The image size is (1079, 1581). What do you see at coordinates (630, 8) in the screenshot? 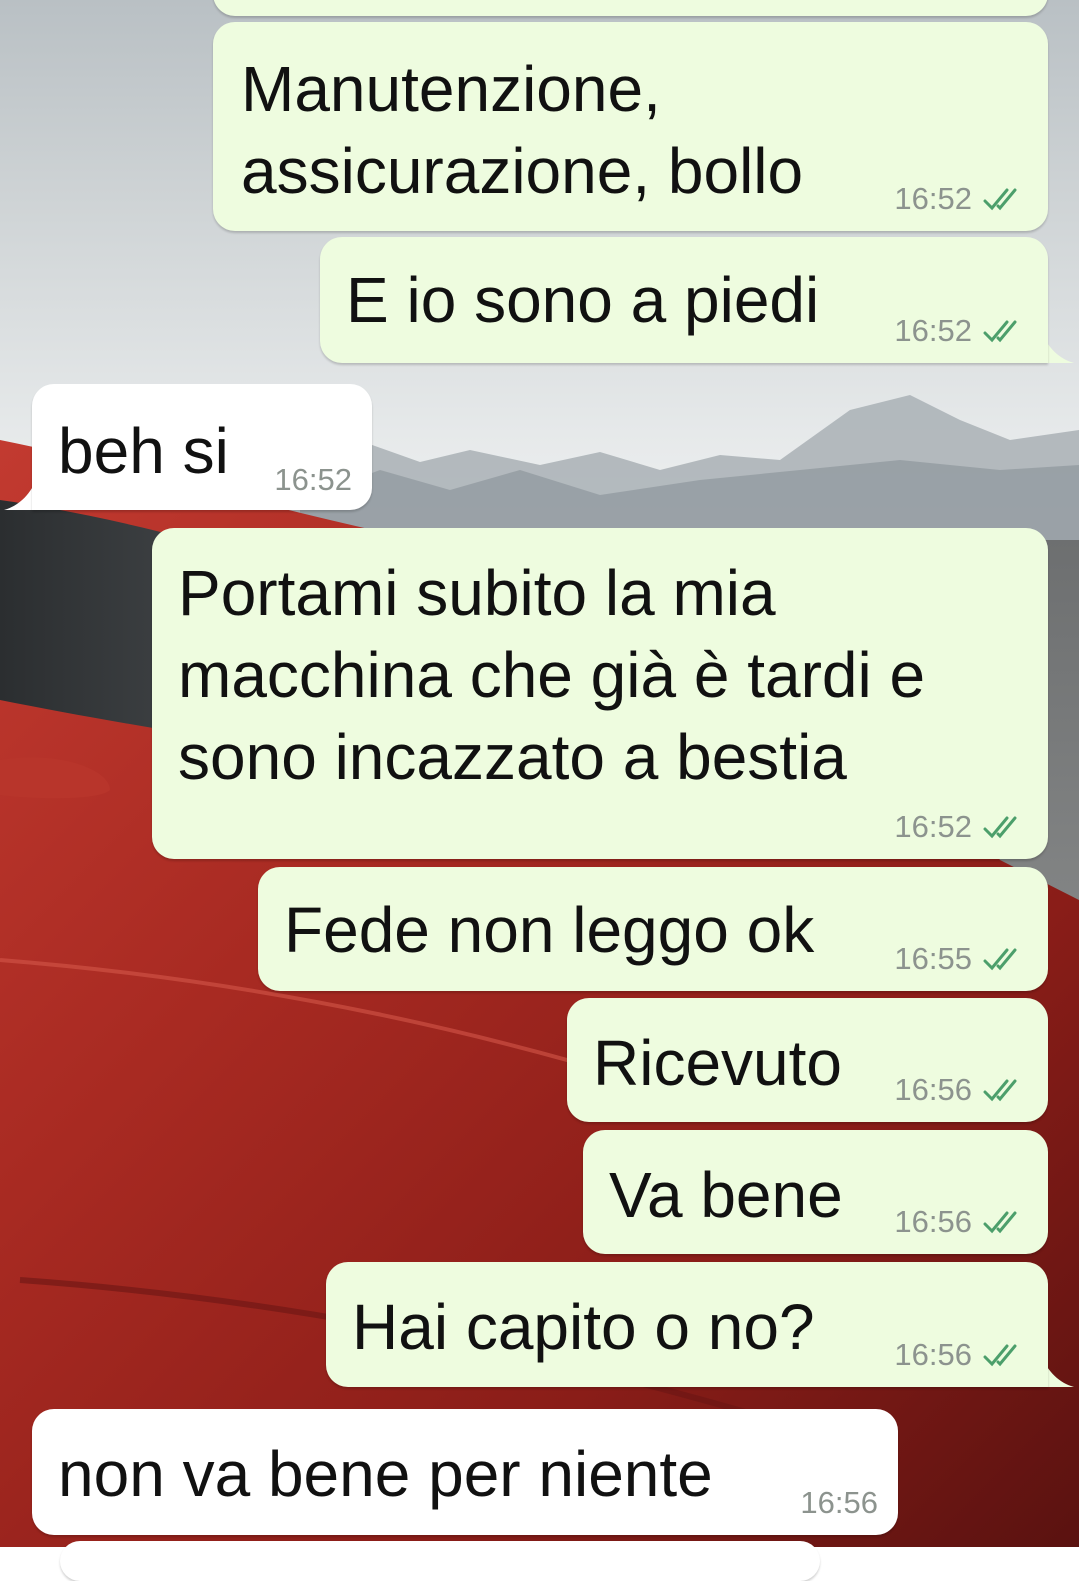
I see `previous-message-bubble` at bounding box center [630, 8].